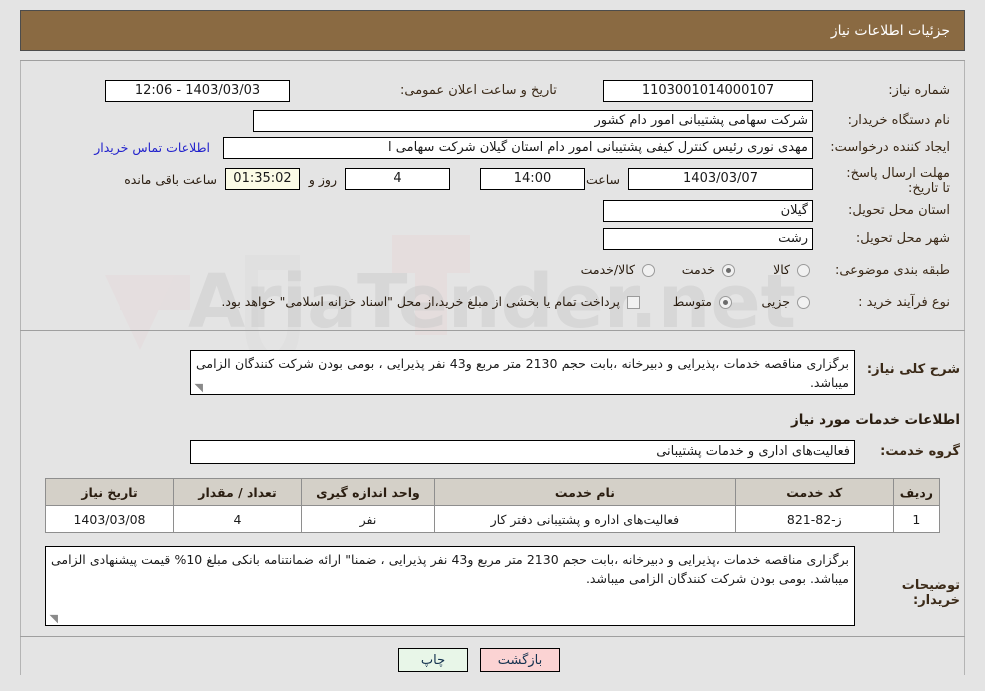 Image resolution: width=985 pixels, height=691 pixels. I want to click on need-number-value: 1103001014000107, so click(708, 91).